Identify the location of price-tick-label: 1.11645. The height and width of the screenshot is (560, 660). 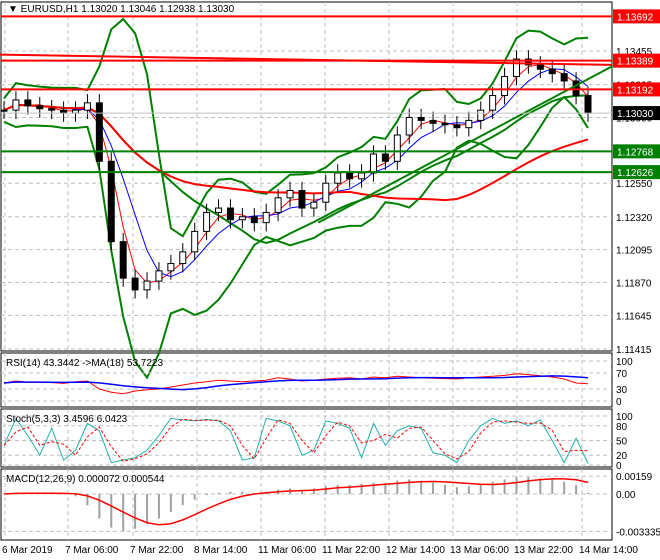
(634, 316).